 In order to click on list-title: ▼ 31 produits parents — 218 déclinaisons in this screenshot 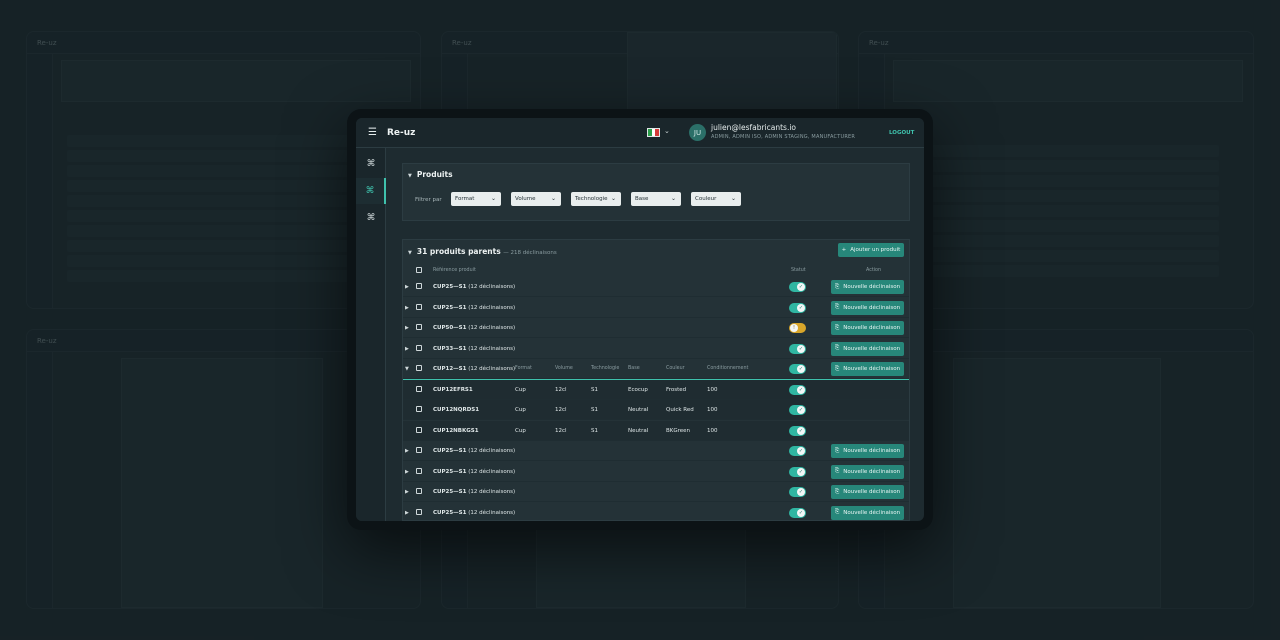, I will do `click(482, 251)`.